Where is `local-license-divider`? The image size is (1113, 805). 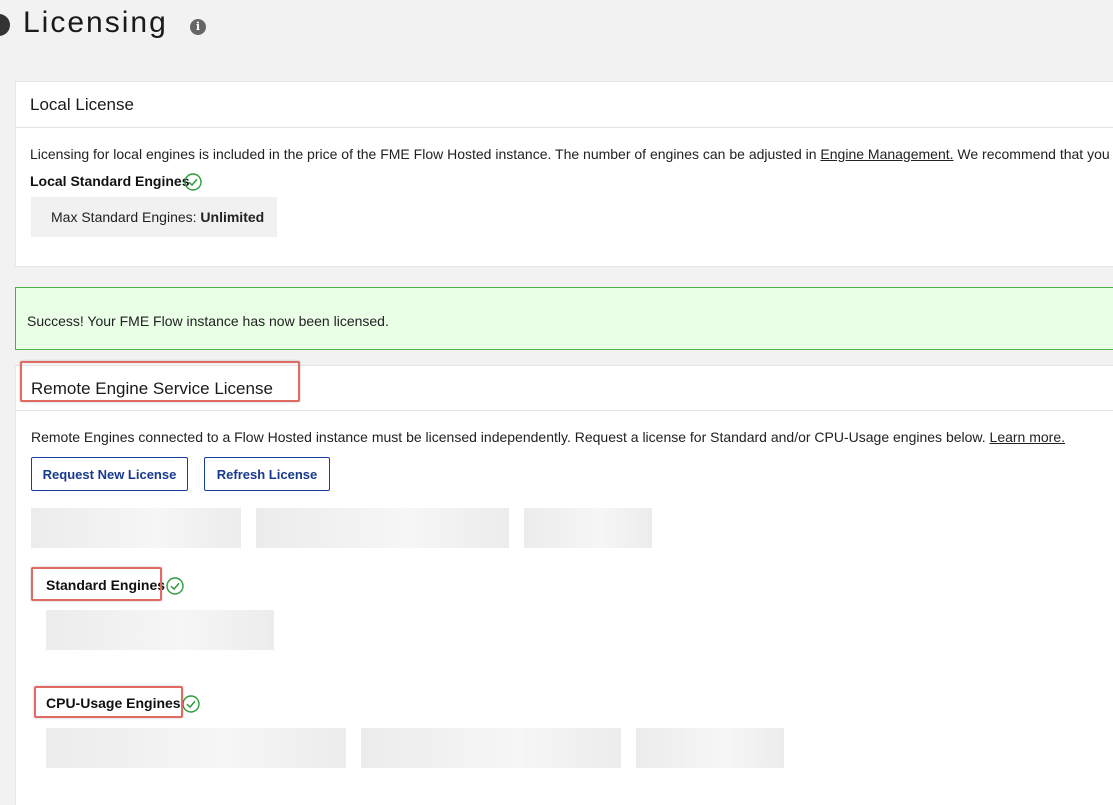 local-license-divider is located at coordinates (564, 127).